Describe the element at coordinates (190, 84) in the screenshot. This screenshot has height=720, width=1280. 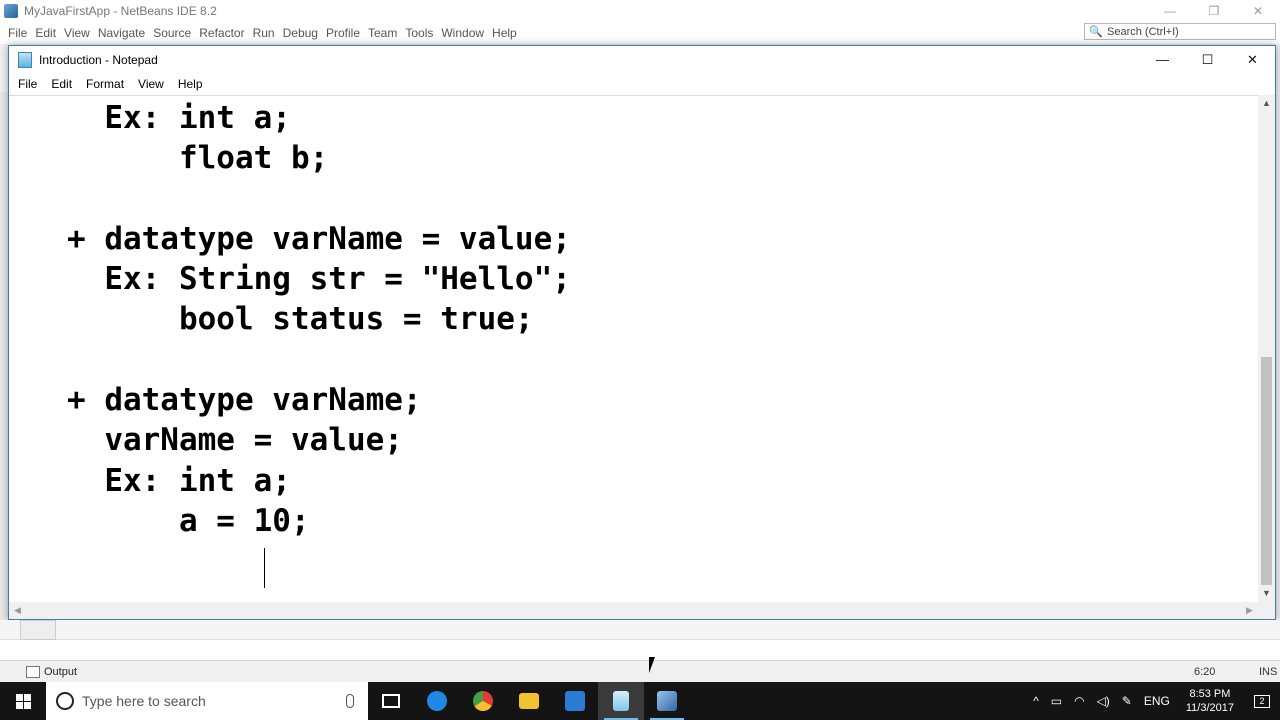
I see `np-menu-help: Help` at that location.